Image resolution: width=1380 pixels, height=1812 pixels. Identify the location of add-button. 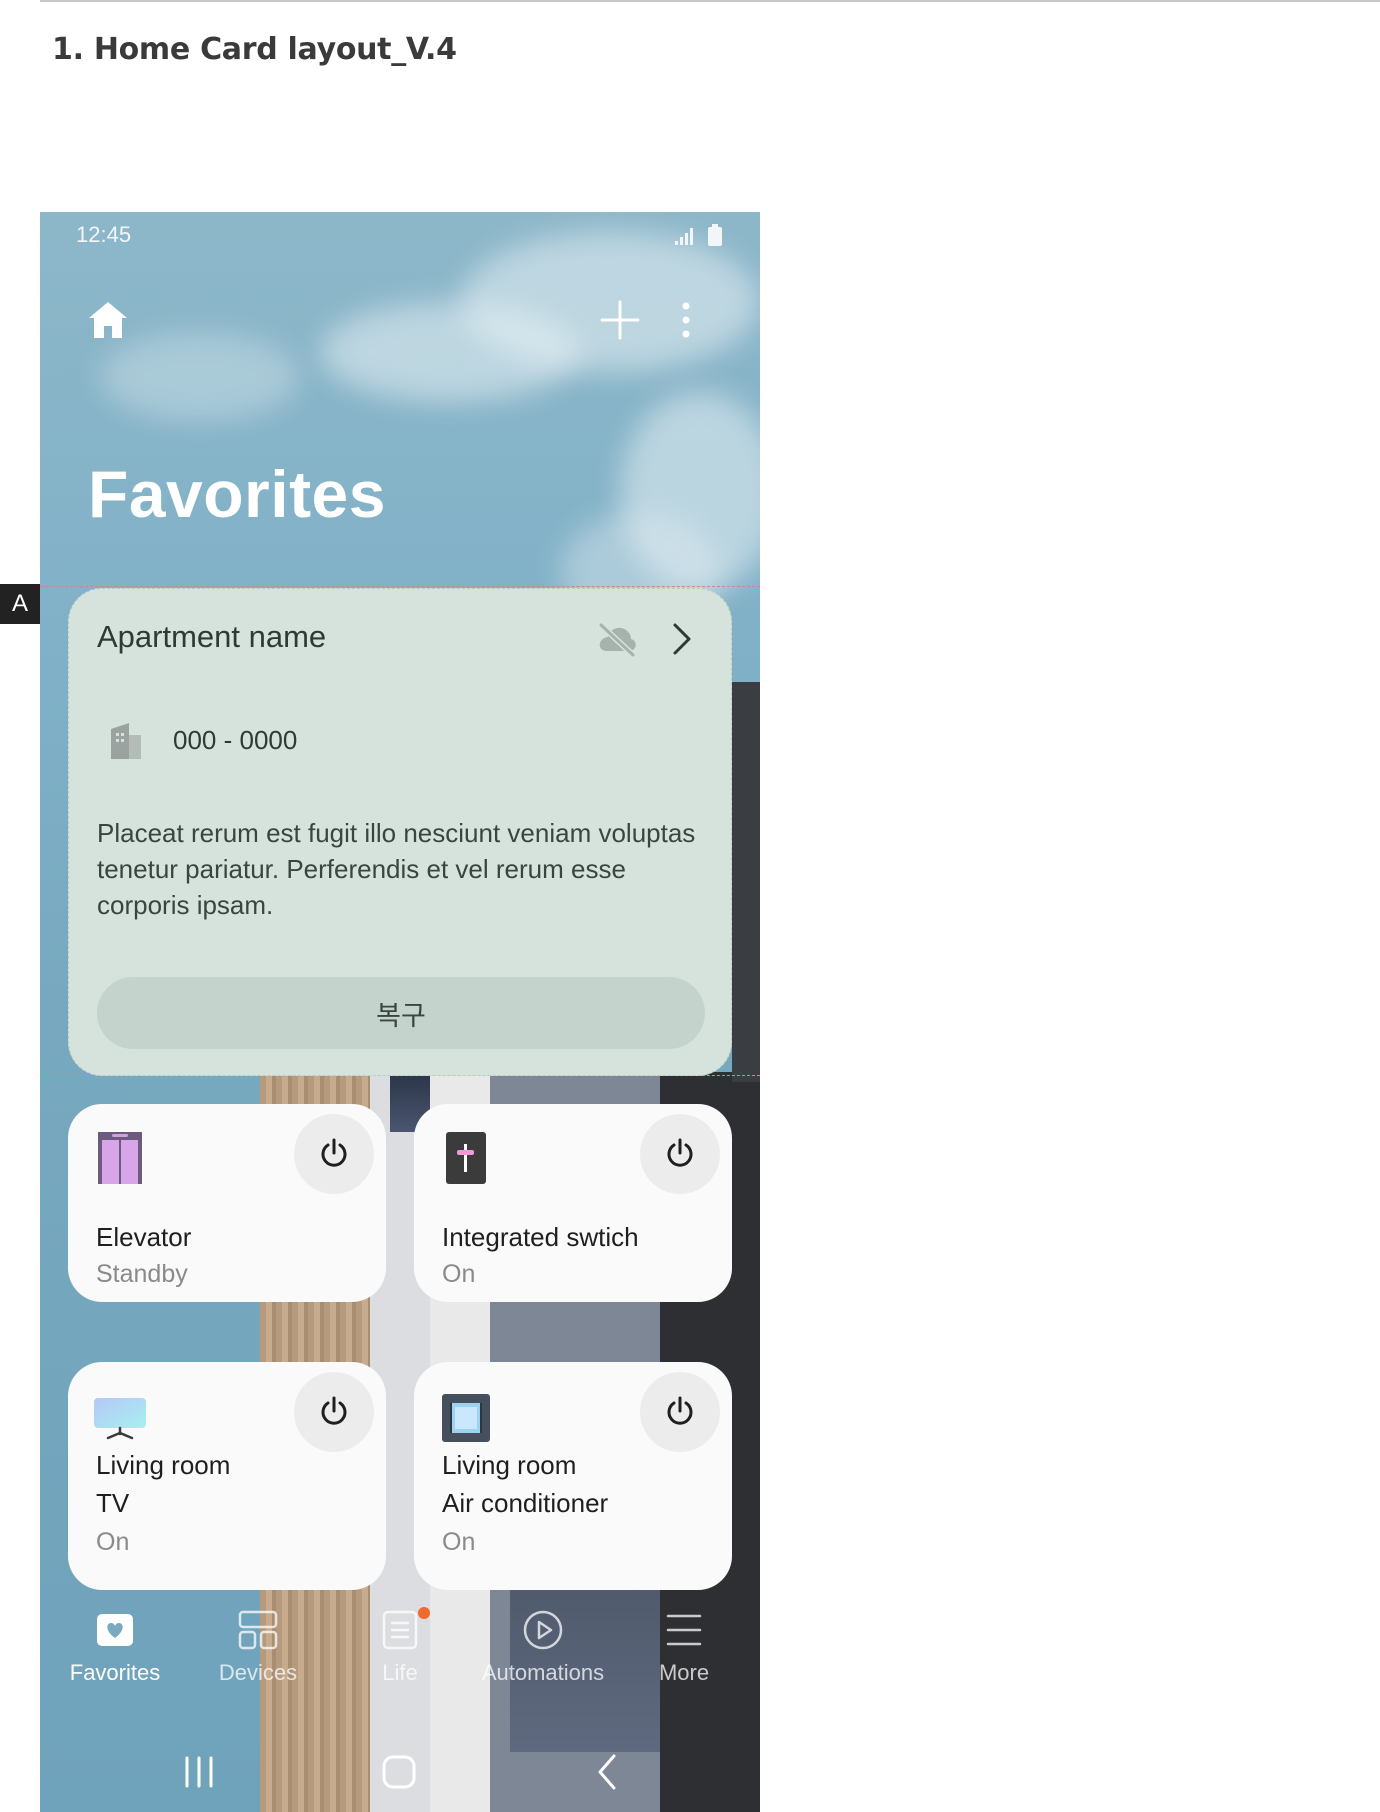
(620, 320).